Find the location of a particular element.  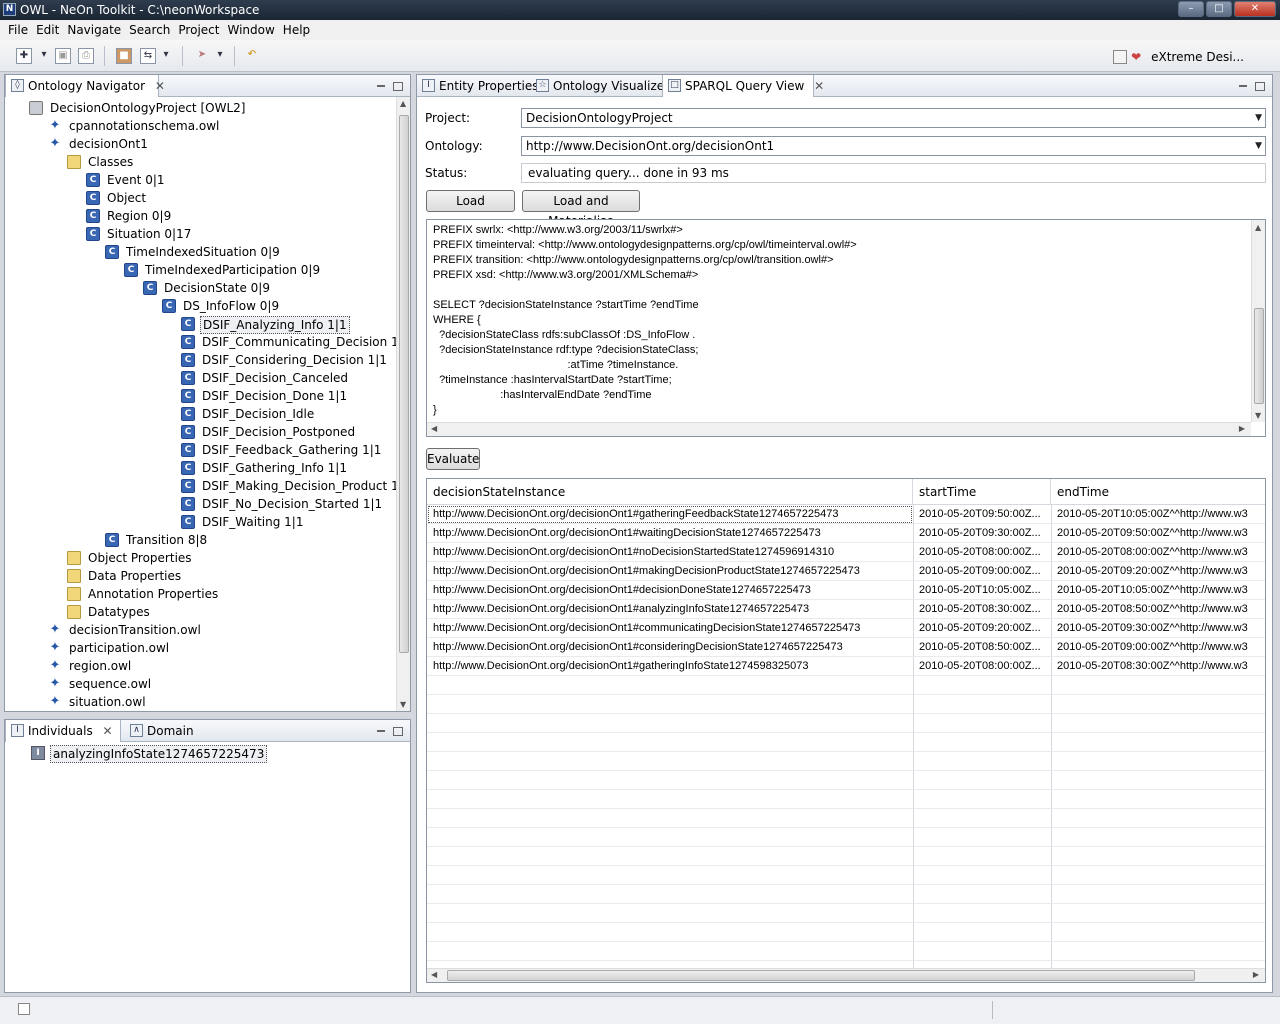

project-icon is located at coordinates (36, 108).